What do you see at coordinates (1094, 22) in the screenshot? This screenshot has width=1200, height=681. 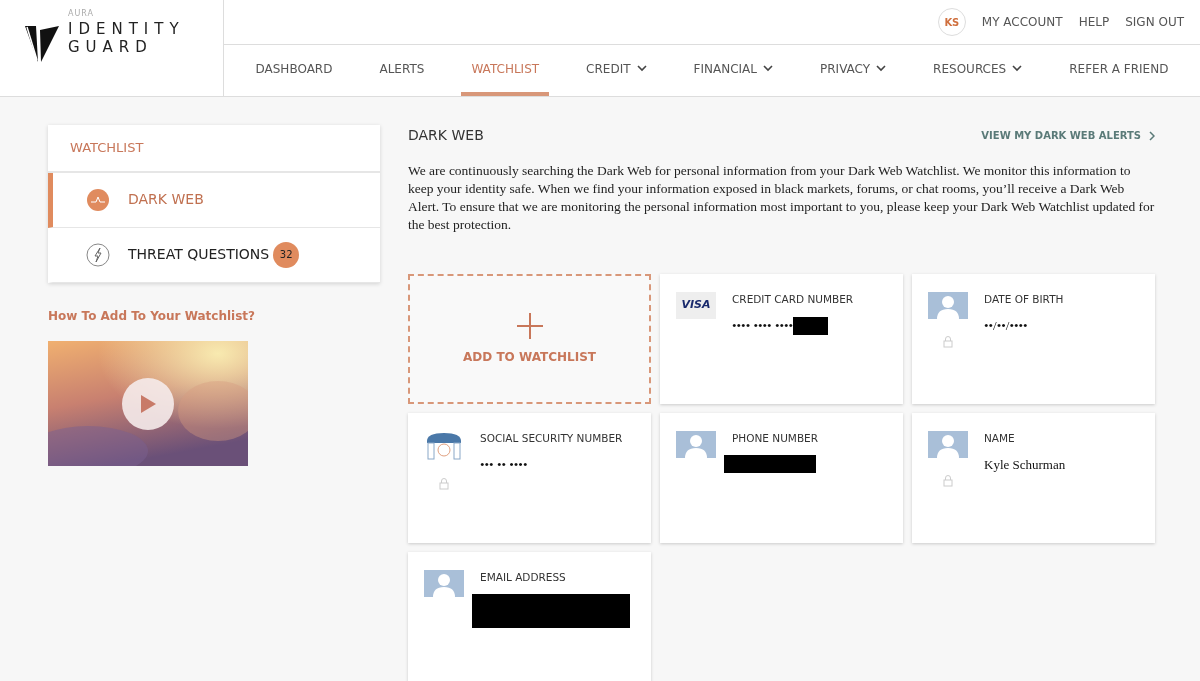 I see `header-link: HELP` at bounding box center [1094, 22].